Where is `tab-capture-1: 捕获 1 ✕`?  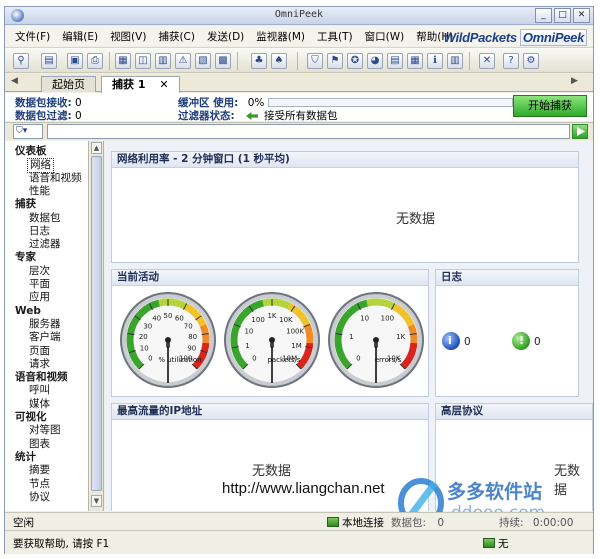
tab-capture-1: 捕获 1 ✕ is located at coordinates (140, 84).